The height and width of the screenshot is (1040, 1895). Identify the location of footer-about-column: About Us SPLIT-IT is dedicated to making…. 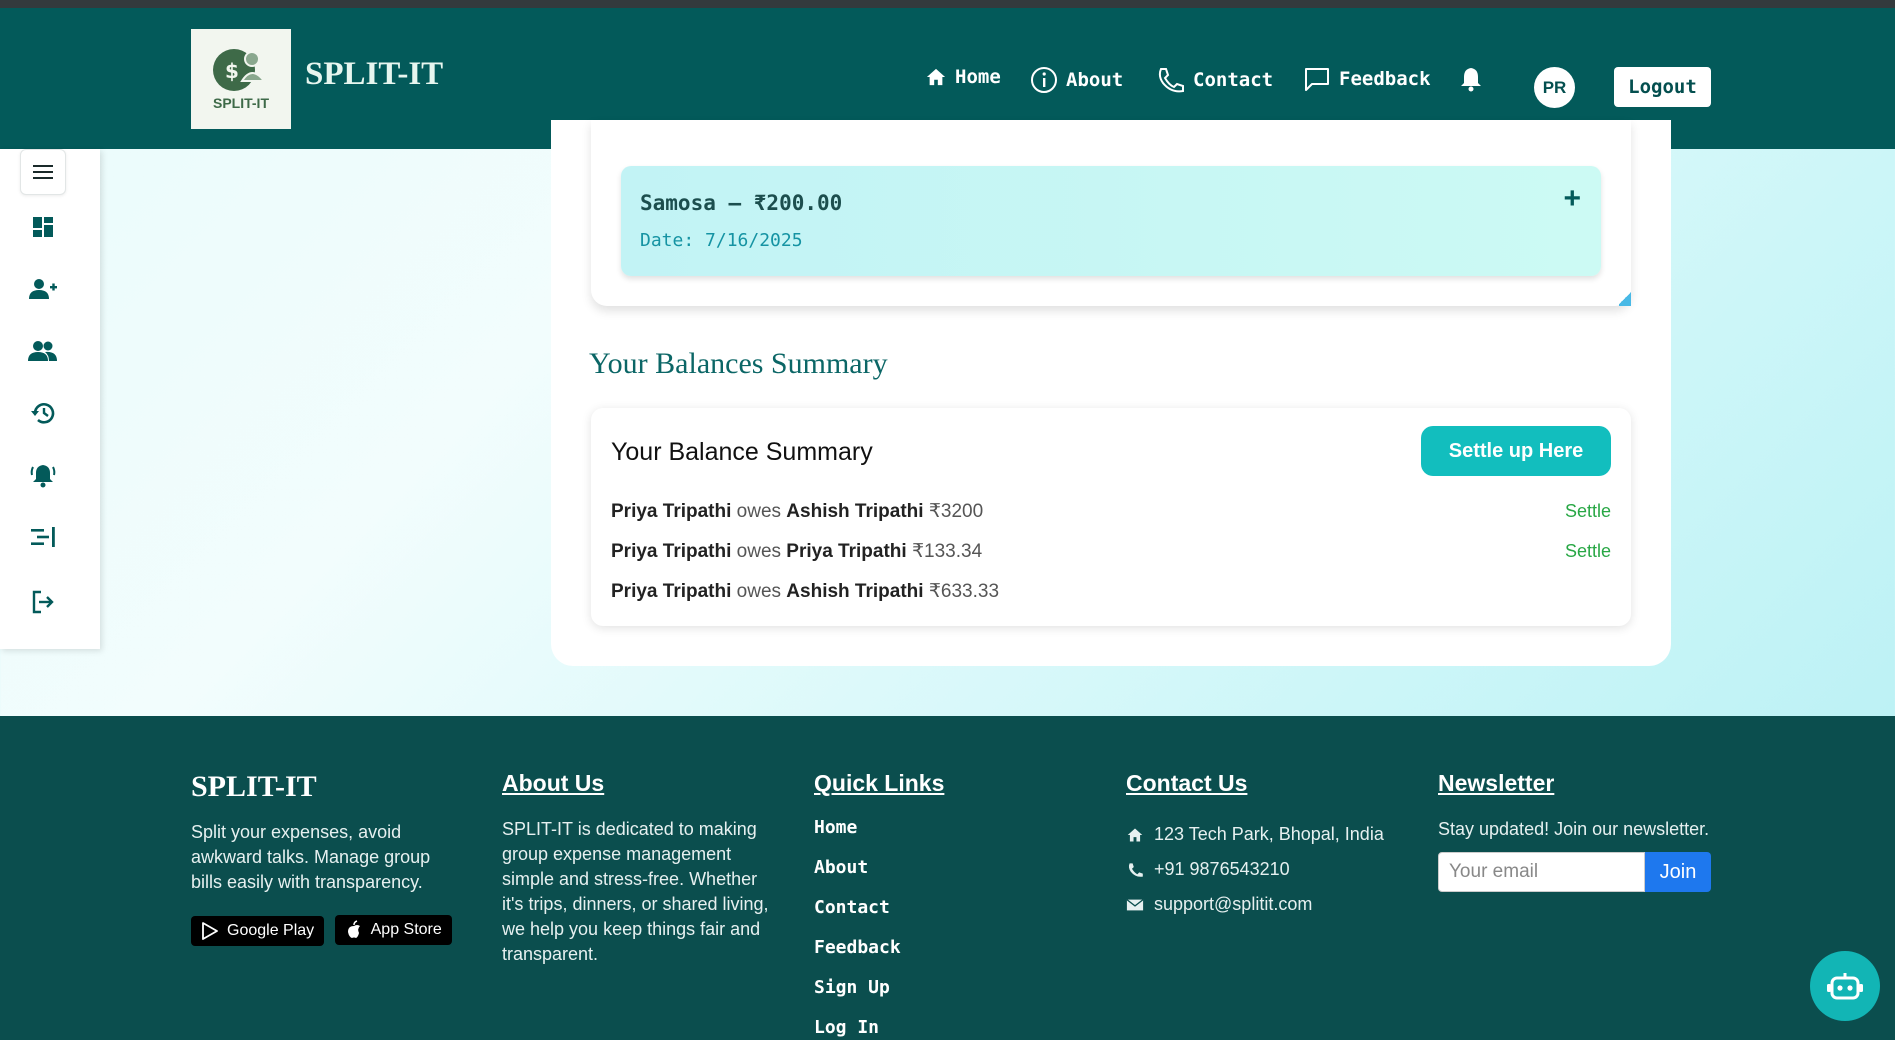
(642, 868).